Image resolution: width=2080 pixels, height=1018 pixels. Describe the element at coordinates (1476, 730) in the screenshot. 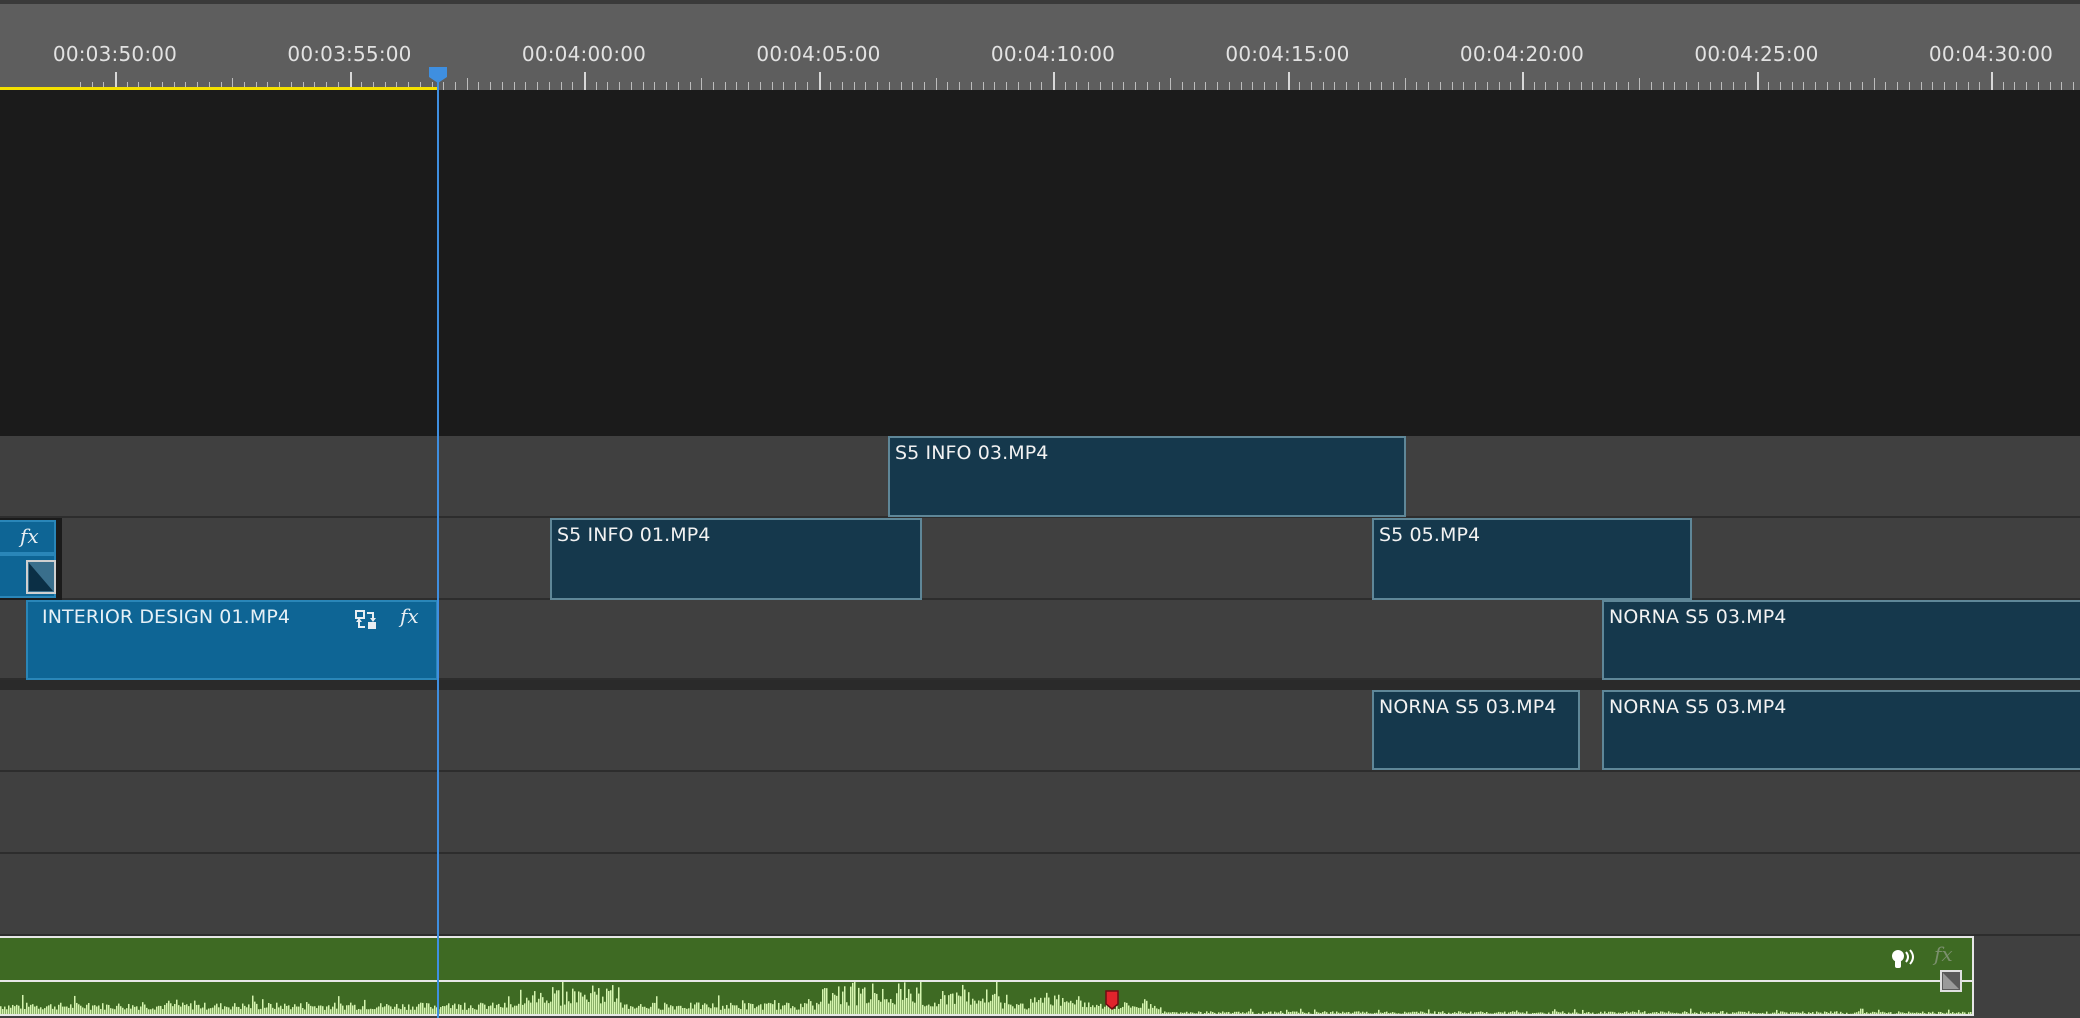

I see `clip-norna-s5-03-audio-left: NORNA S5 03.MP4` at that location.